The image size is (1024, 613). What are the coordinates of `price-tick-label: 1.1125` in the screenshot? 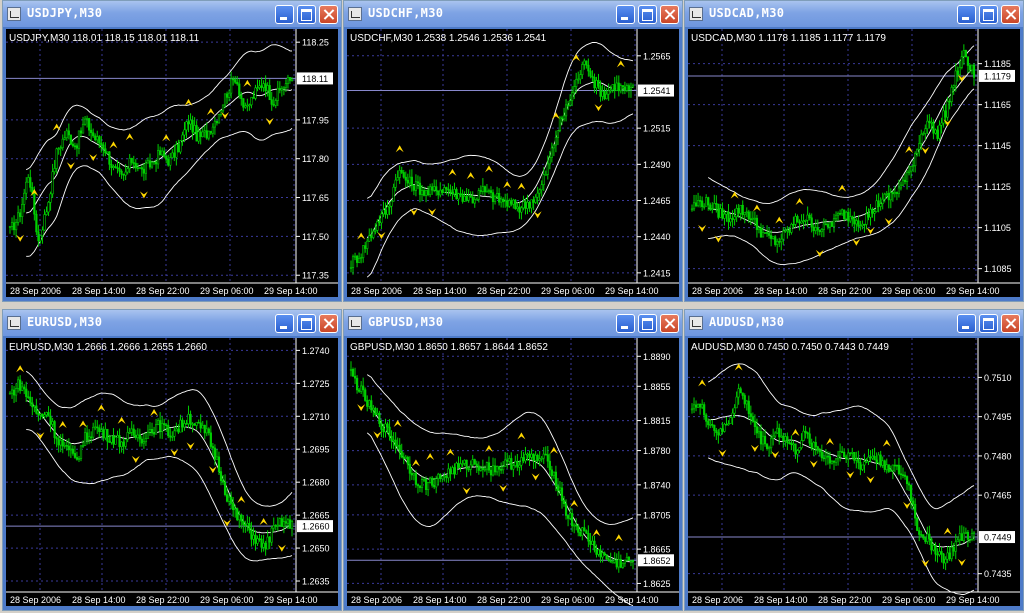 It's located at (997, 187).